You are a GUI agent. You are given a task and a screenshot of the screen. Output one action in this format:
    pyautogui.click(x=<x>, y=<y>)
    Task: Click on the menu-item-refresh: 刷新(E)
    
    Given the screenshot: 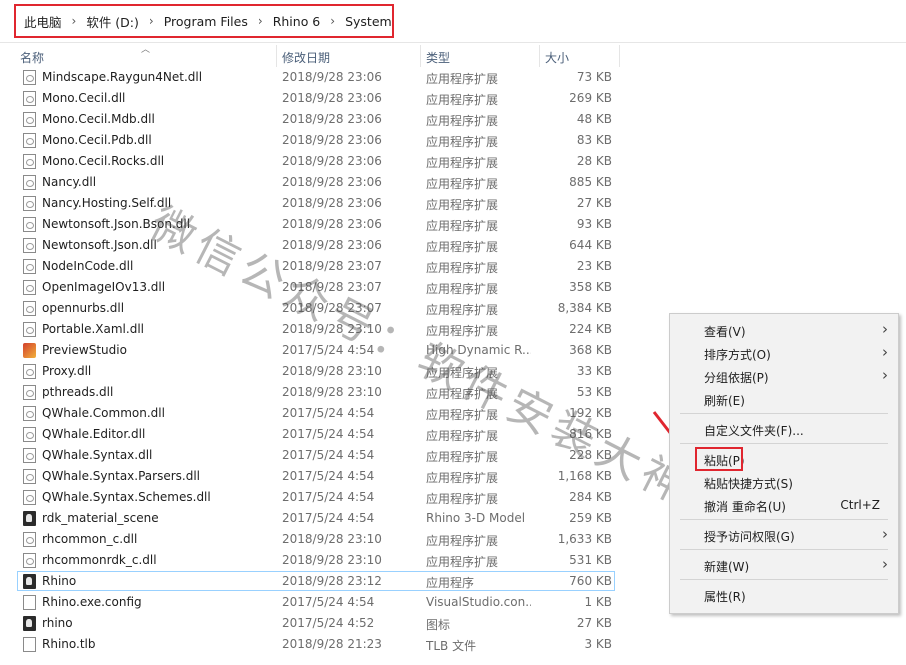 What is the action you would take?
    pyautogui.click(x=784, y=399)
    